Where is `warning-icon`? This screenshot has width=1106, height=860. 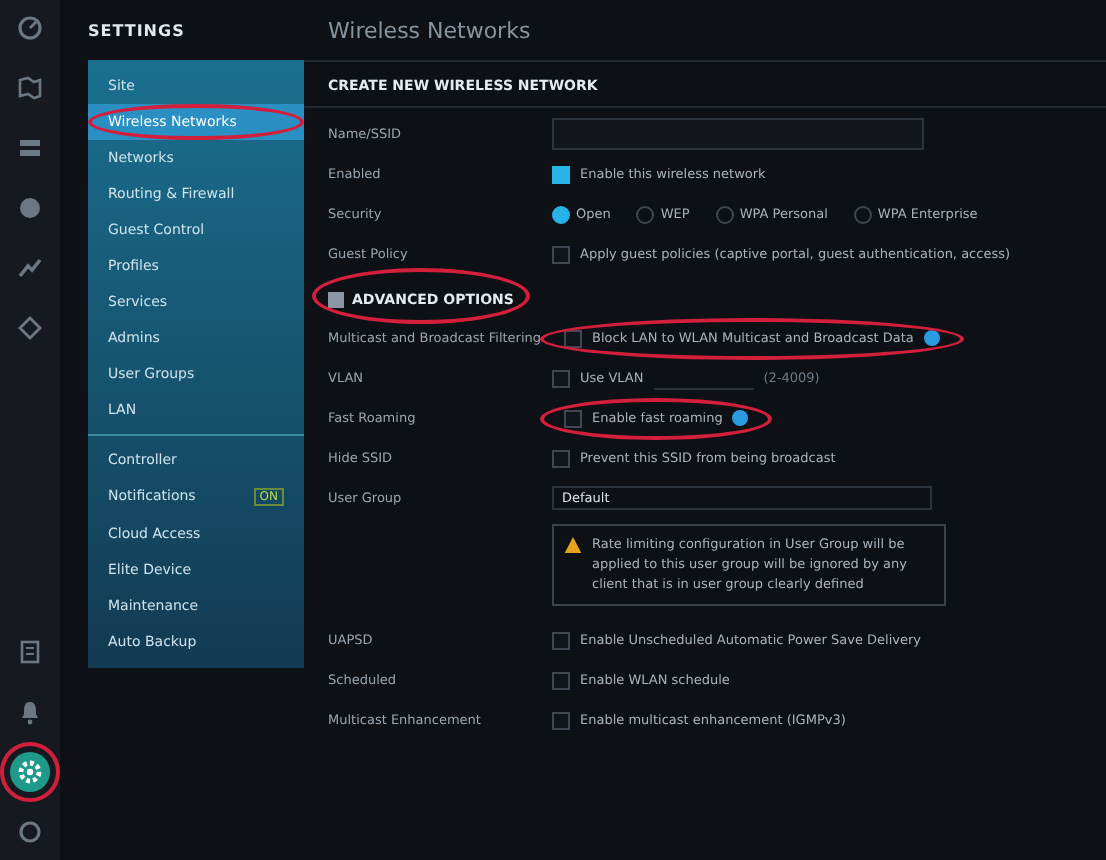
warning-icon is located at coordinates (573, 545).